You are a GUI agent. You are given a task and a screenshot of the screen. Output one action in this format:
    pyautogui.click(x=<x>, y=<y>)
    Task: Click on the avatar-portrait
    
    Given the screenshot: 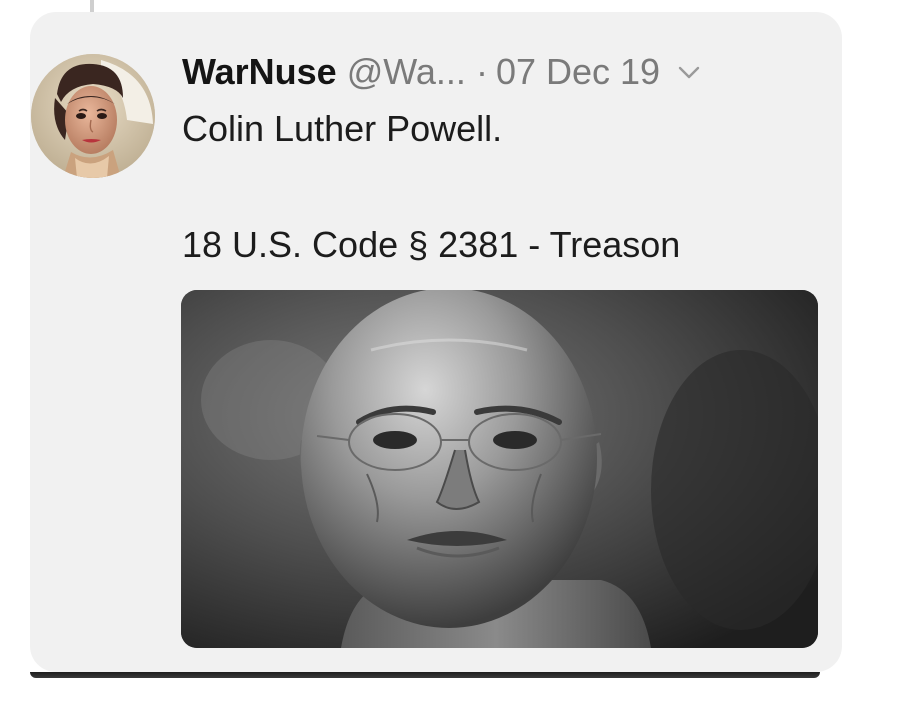 What is the action you would take?
    pyautogui.click(x=93, y=116)
    